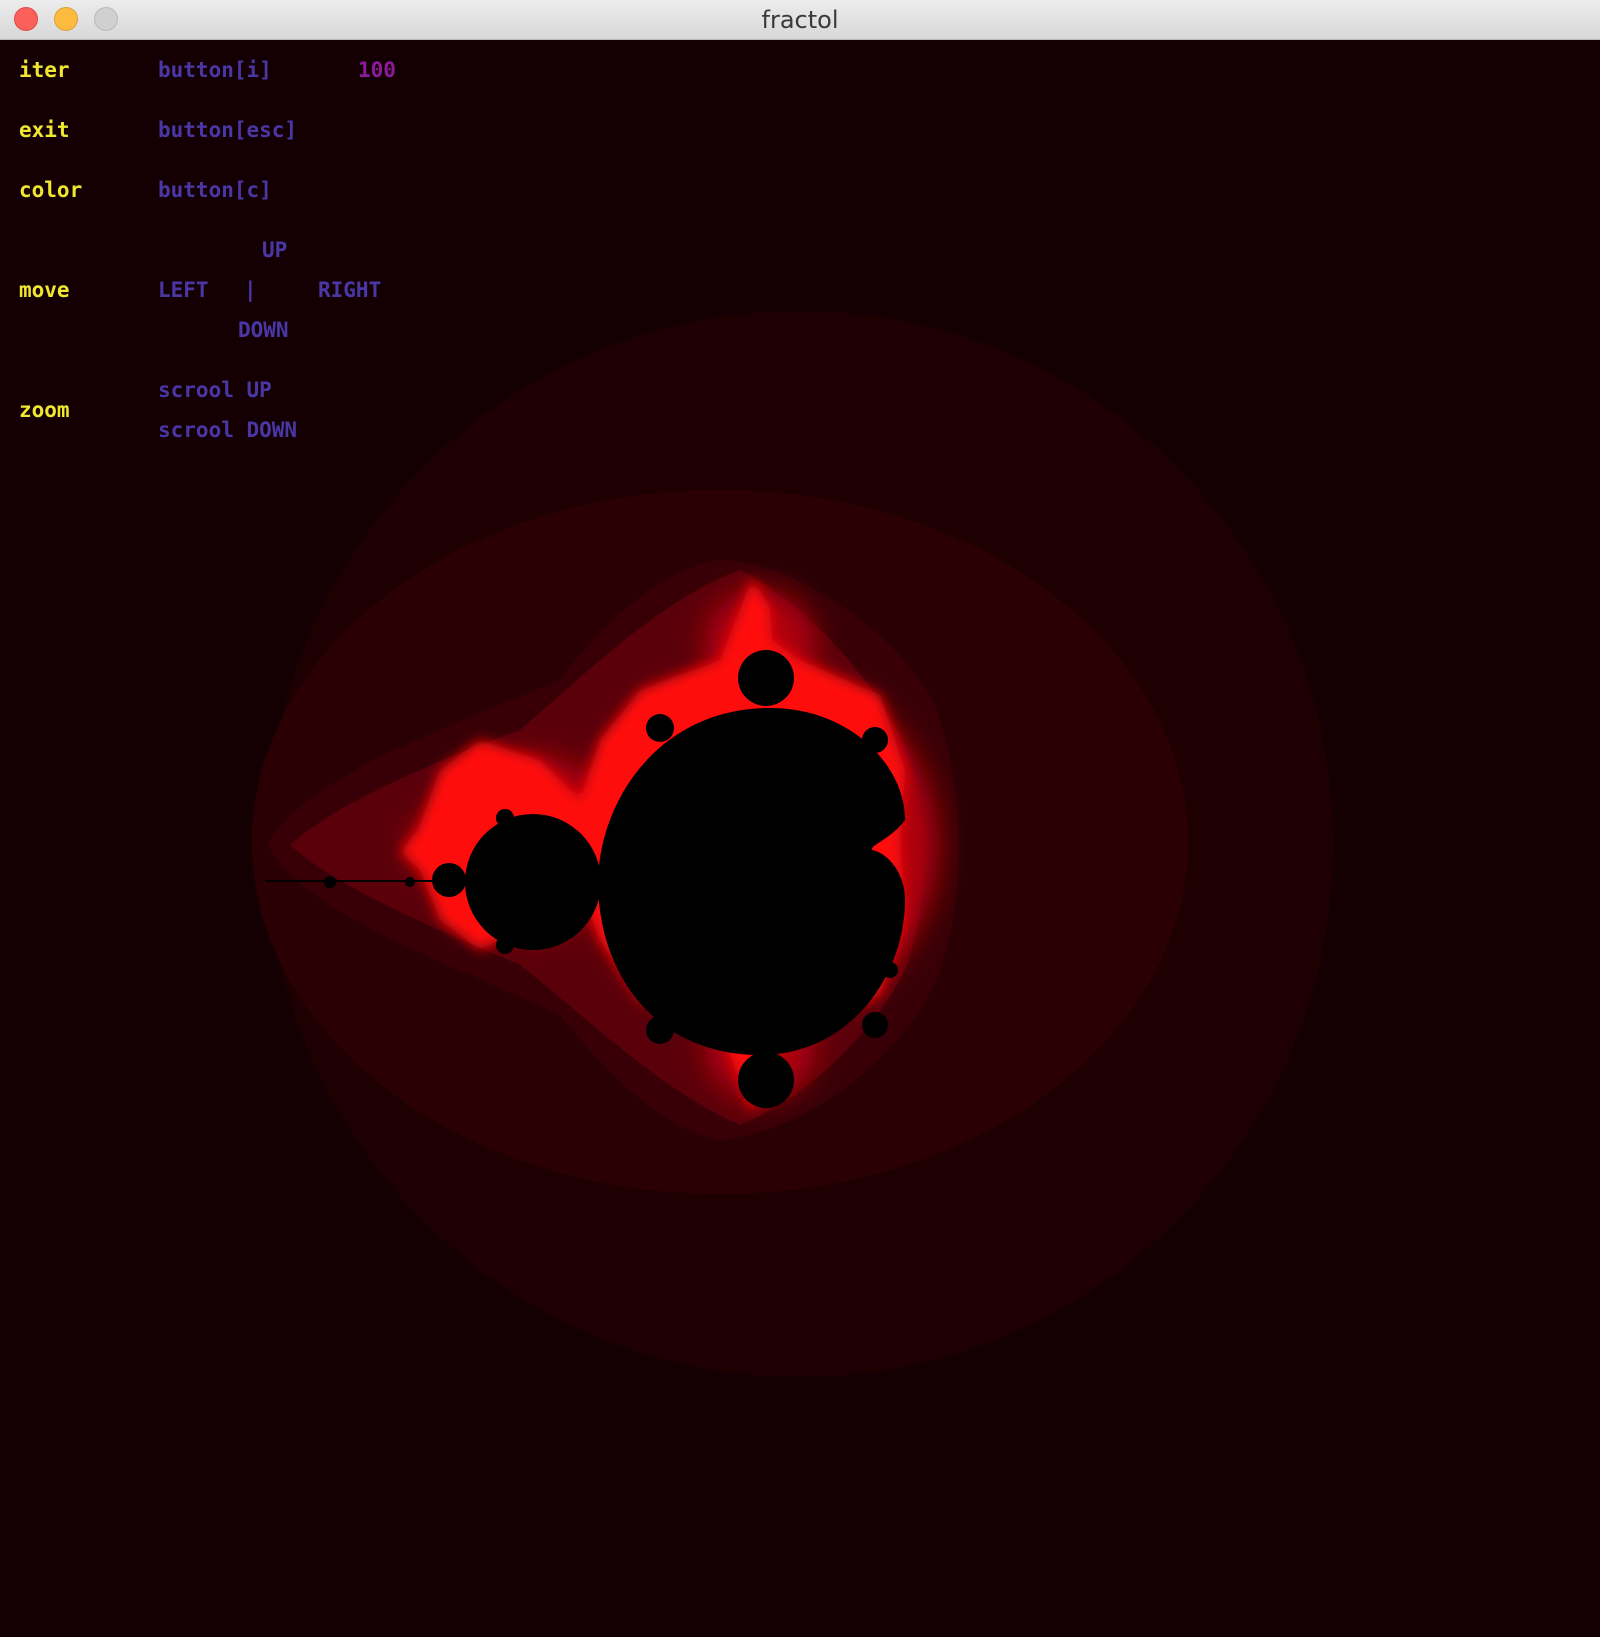 The height and width of the screenshot is (1637, 1600). Describe the element at coordinates (263, 330) in the screenshot. I see `move-down: DOWN` at that location.